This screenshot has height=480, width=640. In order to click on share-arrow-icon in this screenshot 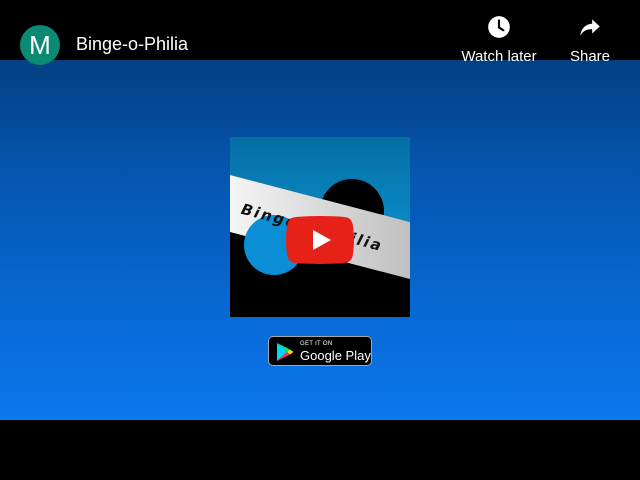, I will do `click(590, 27)`.